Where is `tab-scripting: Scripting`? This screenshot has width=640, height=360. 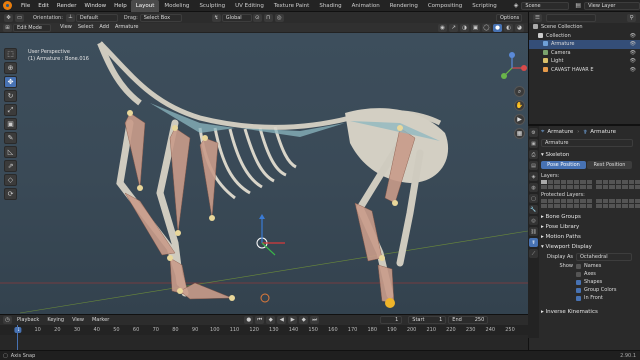
tab-scripting: Scripting is located at coordinates (484, 6).